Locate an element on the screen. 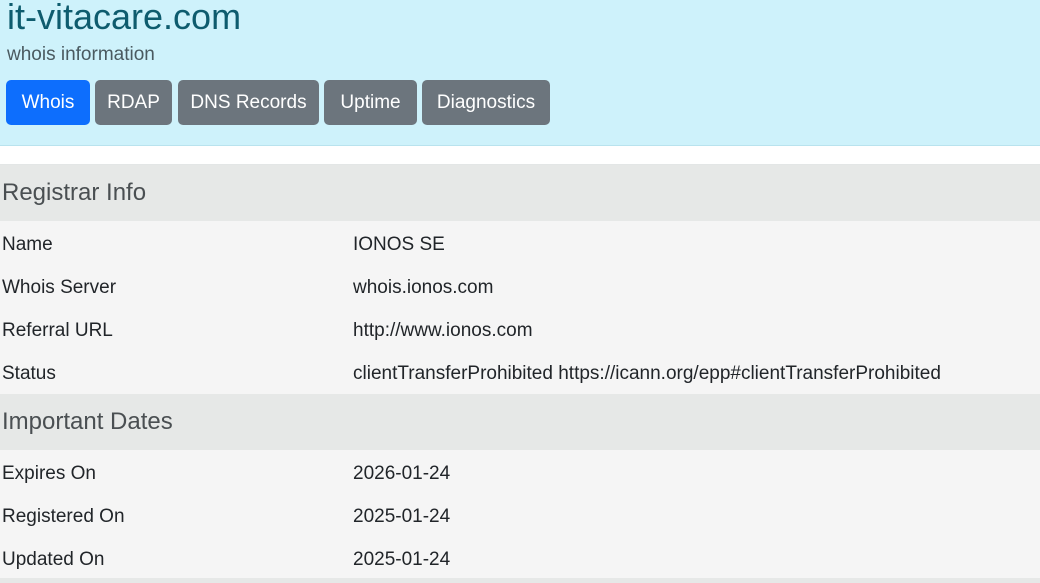 This screenshot has height=583, width=1040. row-value: http://www.ionos.com is located at coordinates (443, 330).